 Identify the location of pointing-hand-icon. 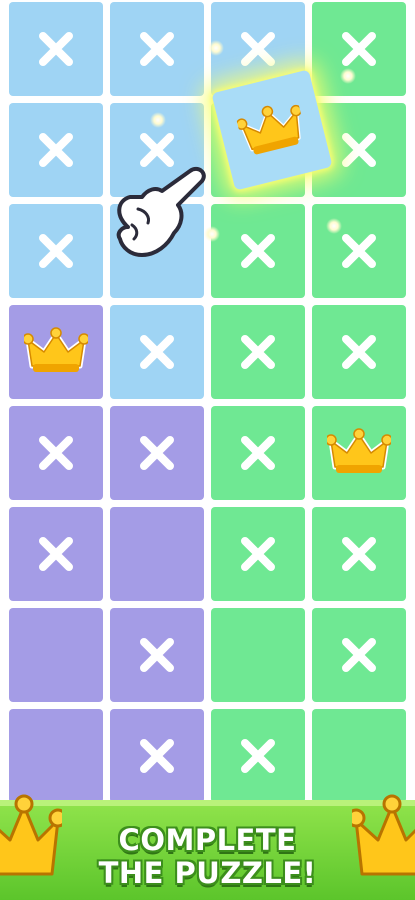
(161, 211).